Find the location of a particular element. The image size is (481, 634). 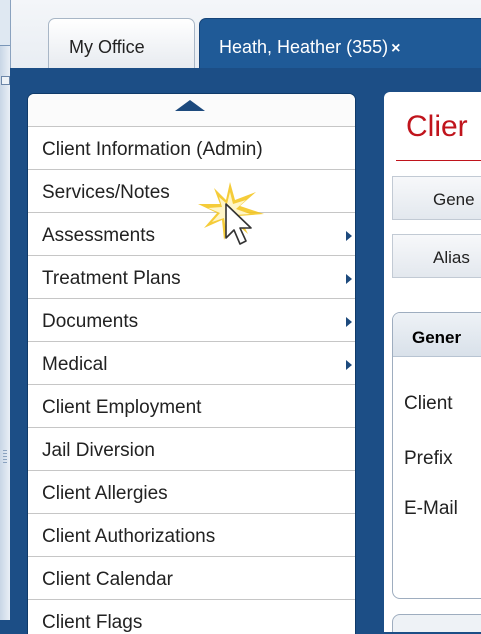

menu-item-jail-diversion: Jail Diversion is located at coordinates (191, 449).